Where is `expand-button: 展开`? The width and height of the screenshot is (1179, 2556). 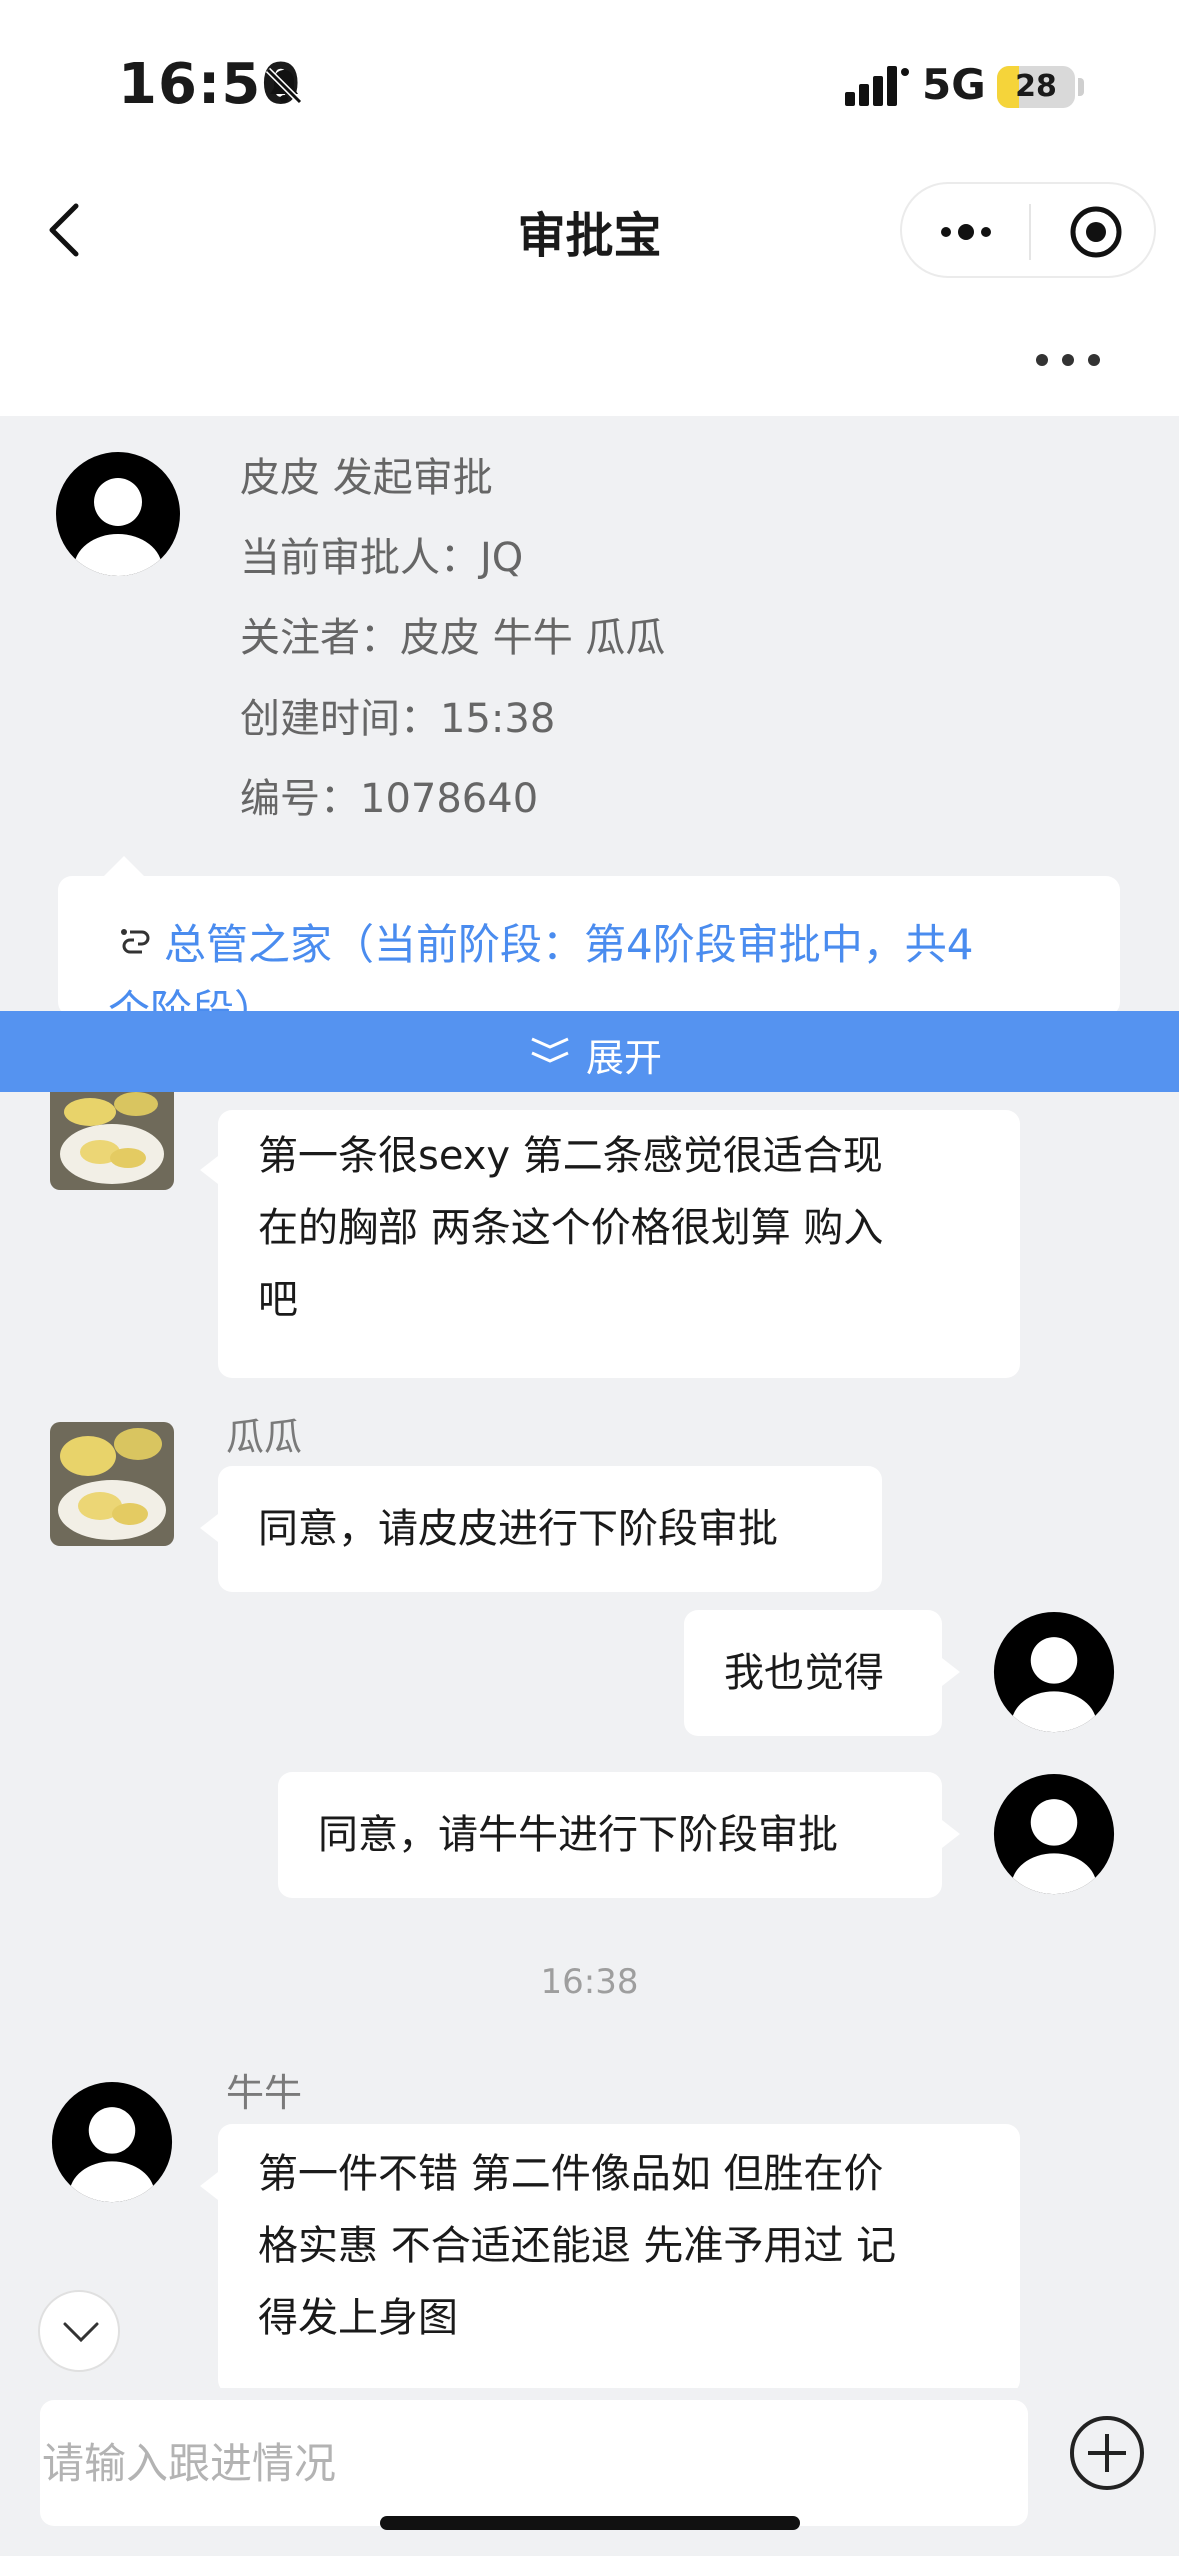
expand-button: 展开 is located at coordinates (589, 1051).